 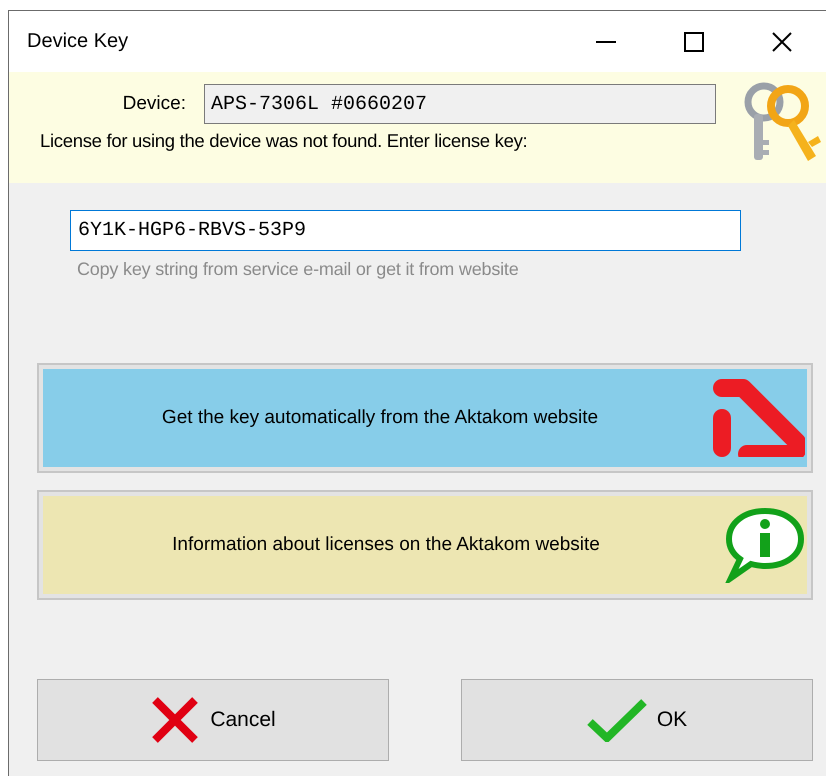 I want to click on maximize-icon, so click(x=694, y=42).